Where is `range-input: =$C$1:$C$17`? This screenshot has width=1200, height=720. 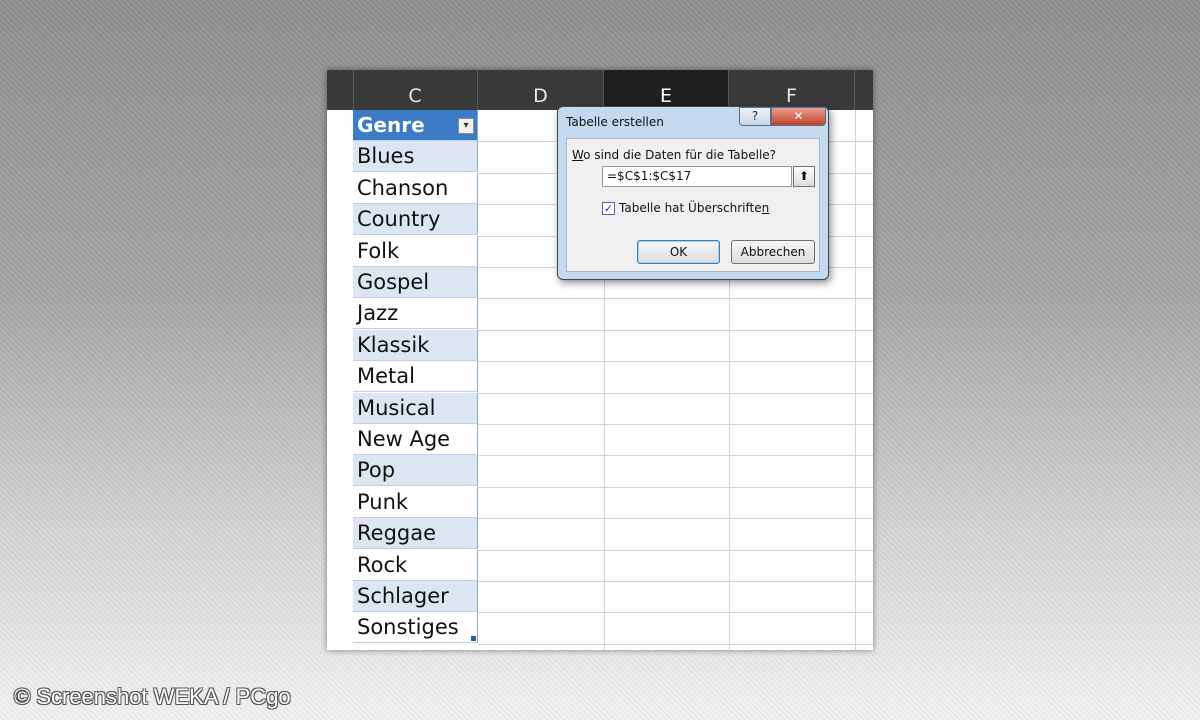
range-input: =$C$1:$C$17 is located at coordinates (697, 176).